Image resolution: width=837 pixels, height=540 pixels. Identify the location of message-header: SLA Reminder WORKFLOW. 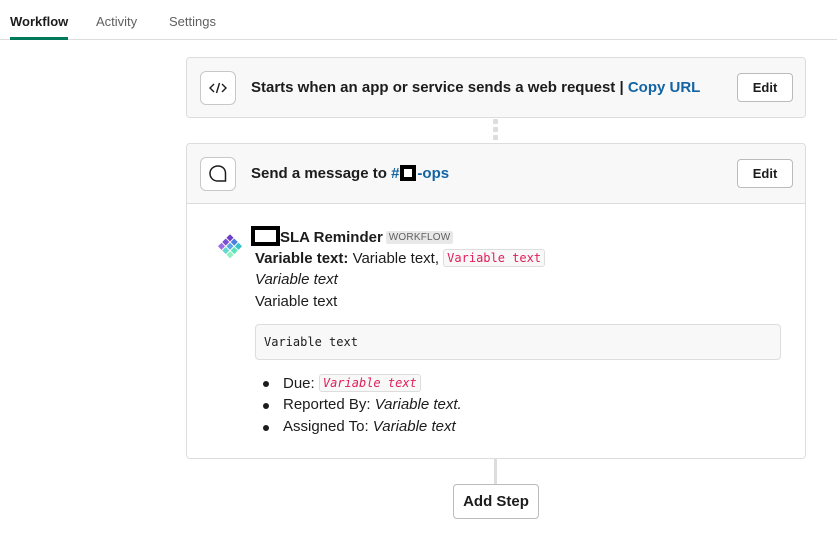
(352, 236).